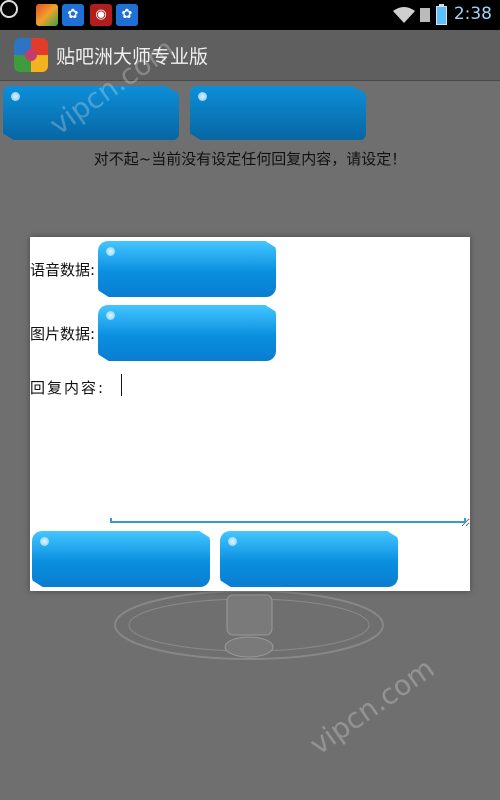 The image size is (500, 800). I want to click on empty-reply-message: 对不起~当前没有设定任何回复内容，请设定！, so click(250, 159).